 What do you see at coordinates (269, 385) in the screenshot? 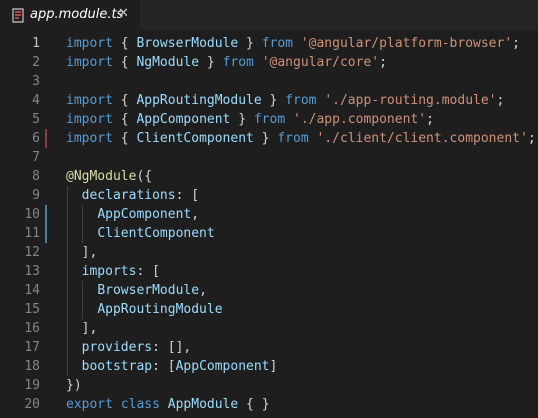
I see `code-line: 19})` at bounding box center [269, 385].